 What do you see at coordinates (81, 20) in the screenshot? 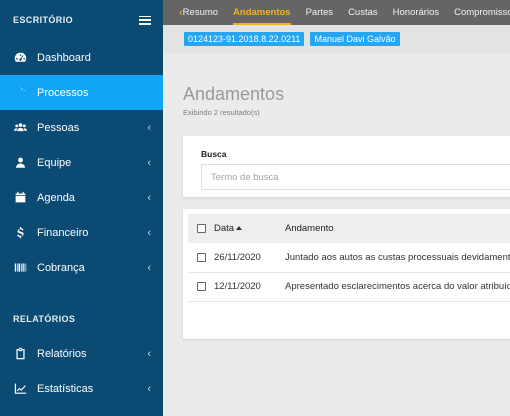
I see `sidebar-section-escritorio: ESCRITÓRIO` at bounding box center [81, 20].